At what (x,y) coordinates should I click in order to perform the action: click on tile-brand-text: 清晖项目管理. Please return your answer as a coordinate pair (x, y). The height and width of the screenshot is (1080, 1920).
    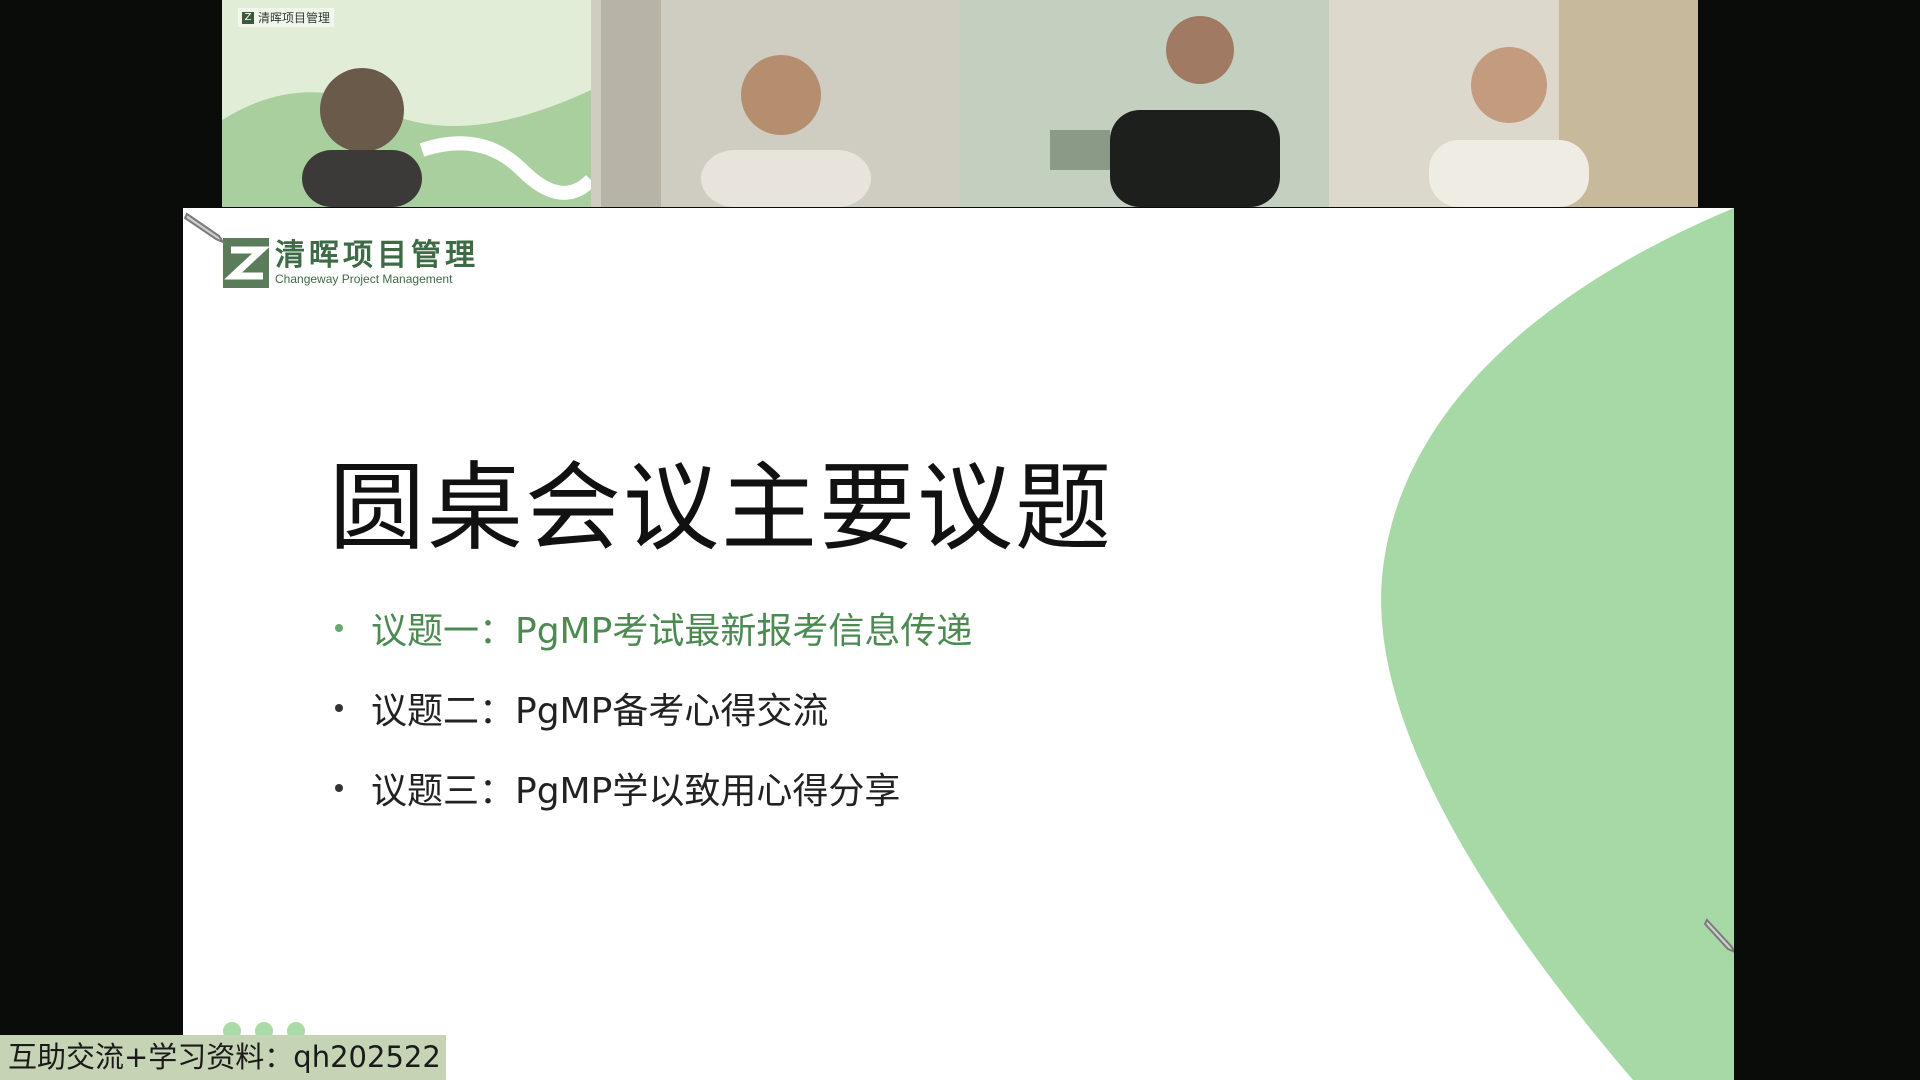
    Looking at the image, I should click on (294, 18).